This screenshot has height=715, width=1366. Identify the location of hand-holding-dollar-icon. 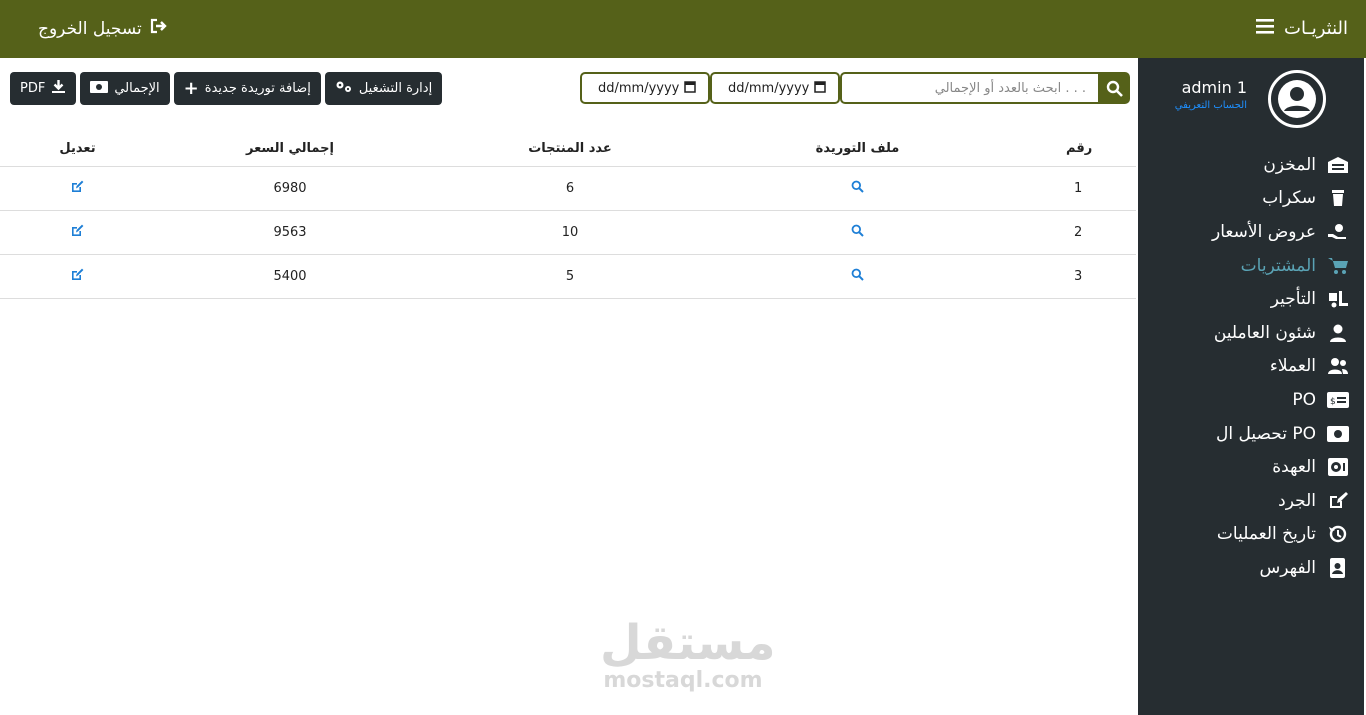
(1338, 232).